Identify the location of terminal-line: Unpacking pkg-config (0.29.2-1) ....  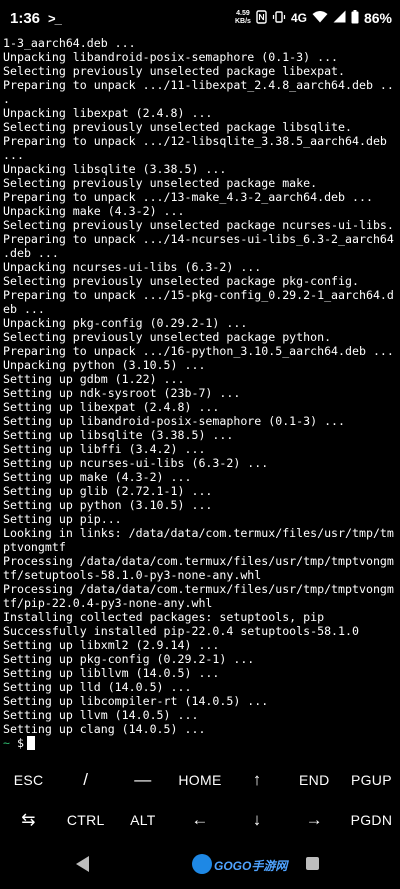
(125, 323).